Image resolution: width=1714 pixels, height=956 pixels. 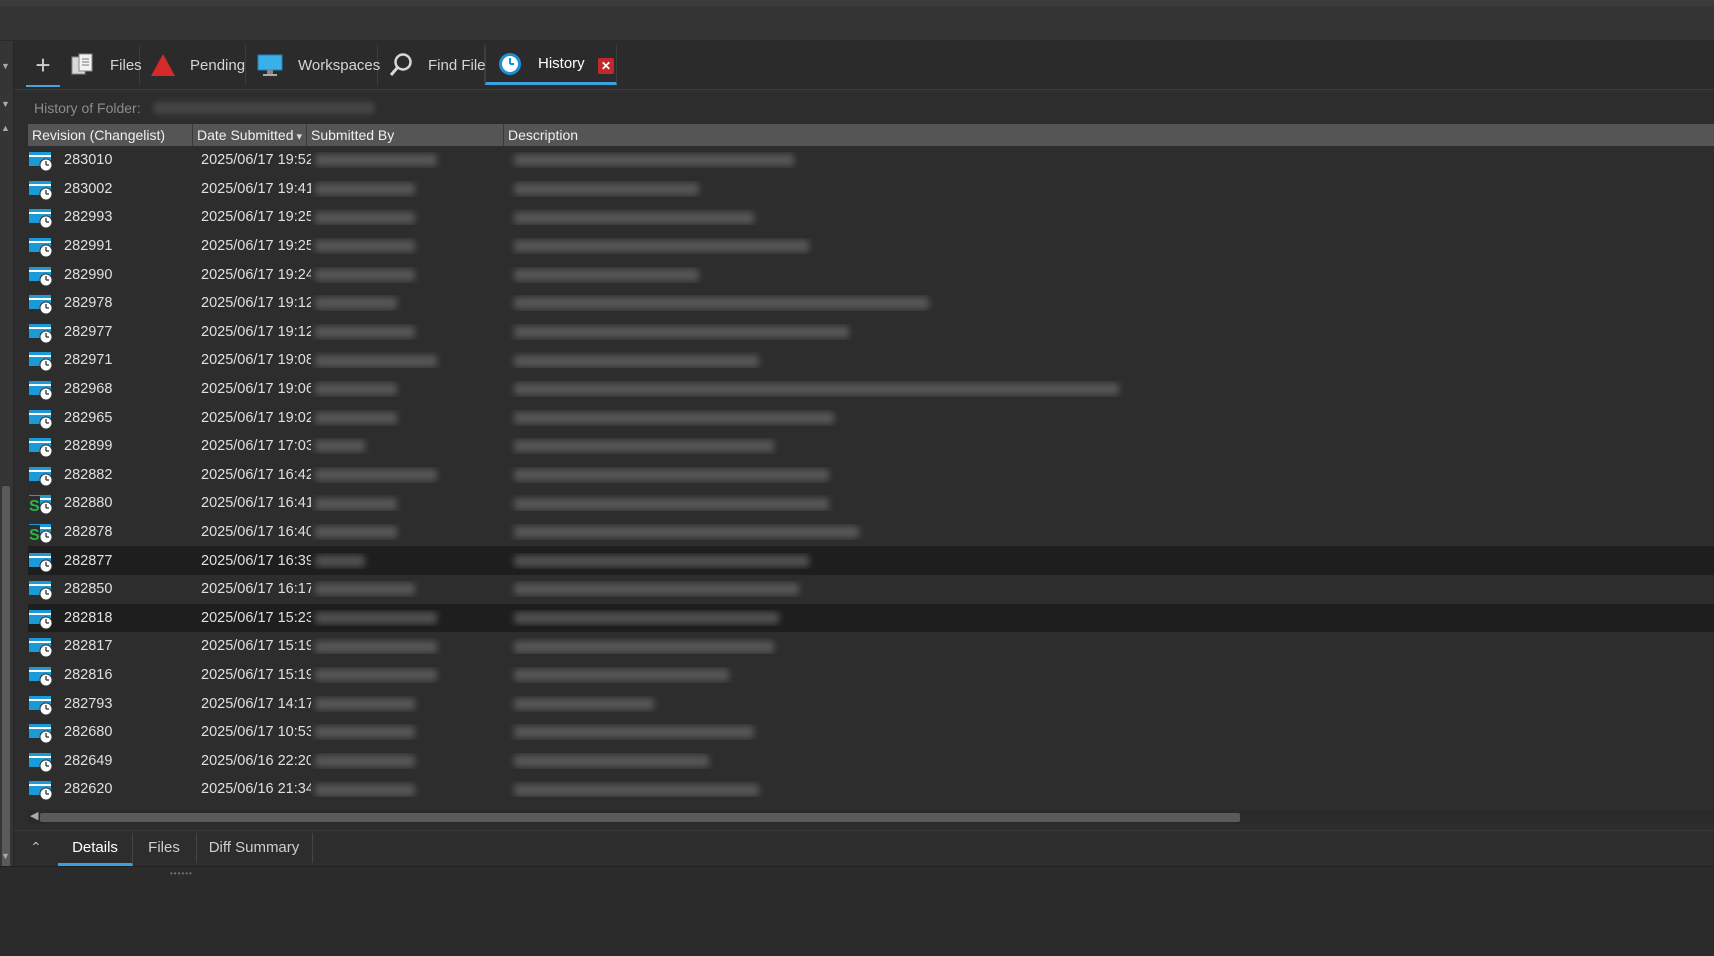 What do you see at coordinates (88, 446) in the screenshot?
I see `revision-number: 282899` at bounding box center [88, 446].